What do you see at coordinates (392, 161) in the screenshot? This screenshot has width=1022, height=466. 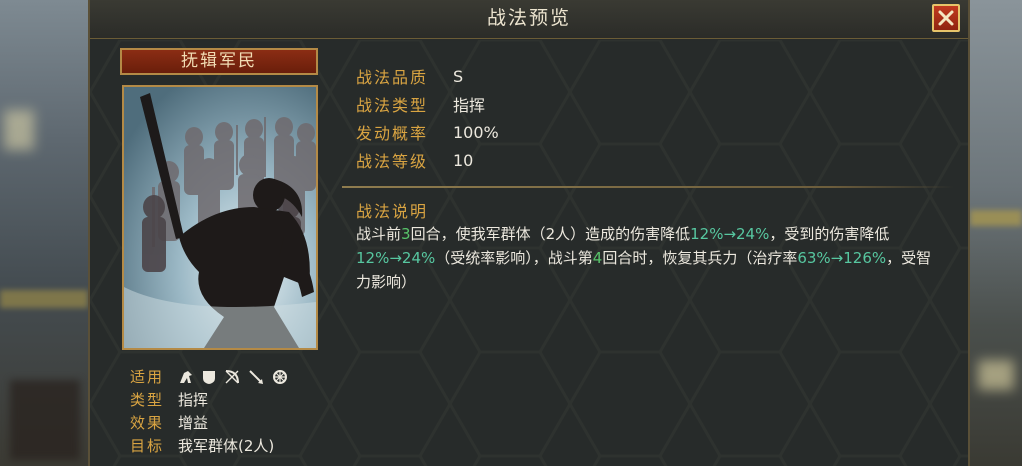 I see `stat-label: 战法等级` at bounding box center [392, 161].